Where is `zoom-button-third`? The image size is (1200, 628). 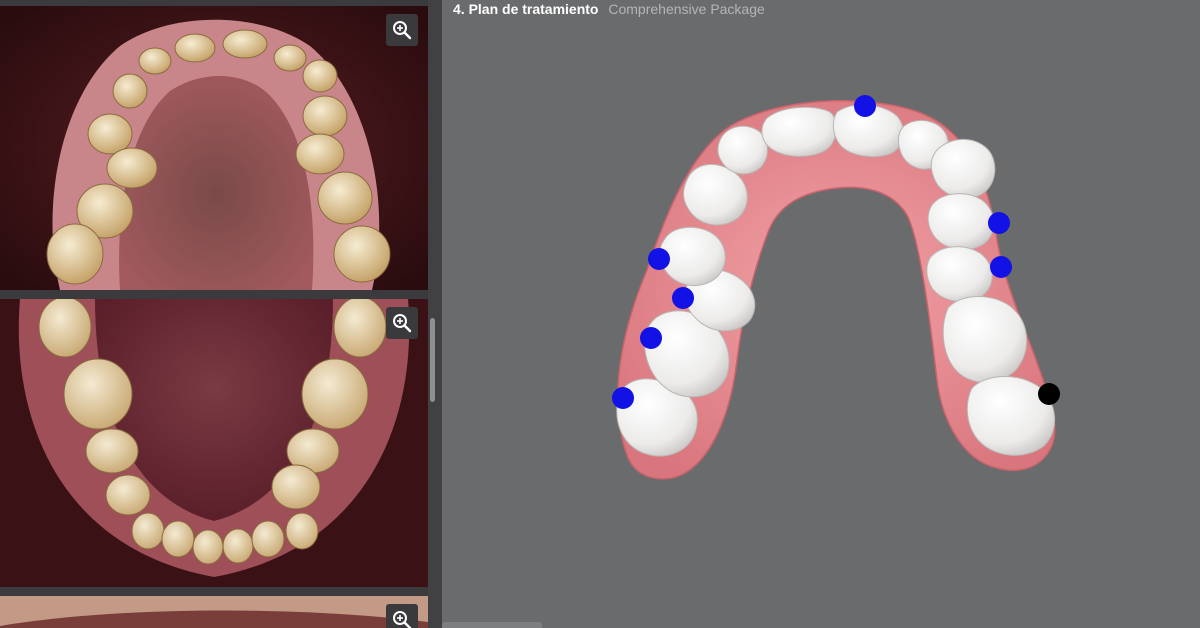
zoom-button-third is located at coordinates (402, 616).